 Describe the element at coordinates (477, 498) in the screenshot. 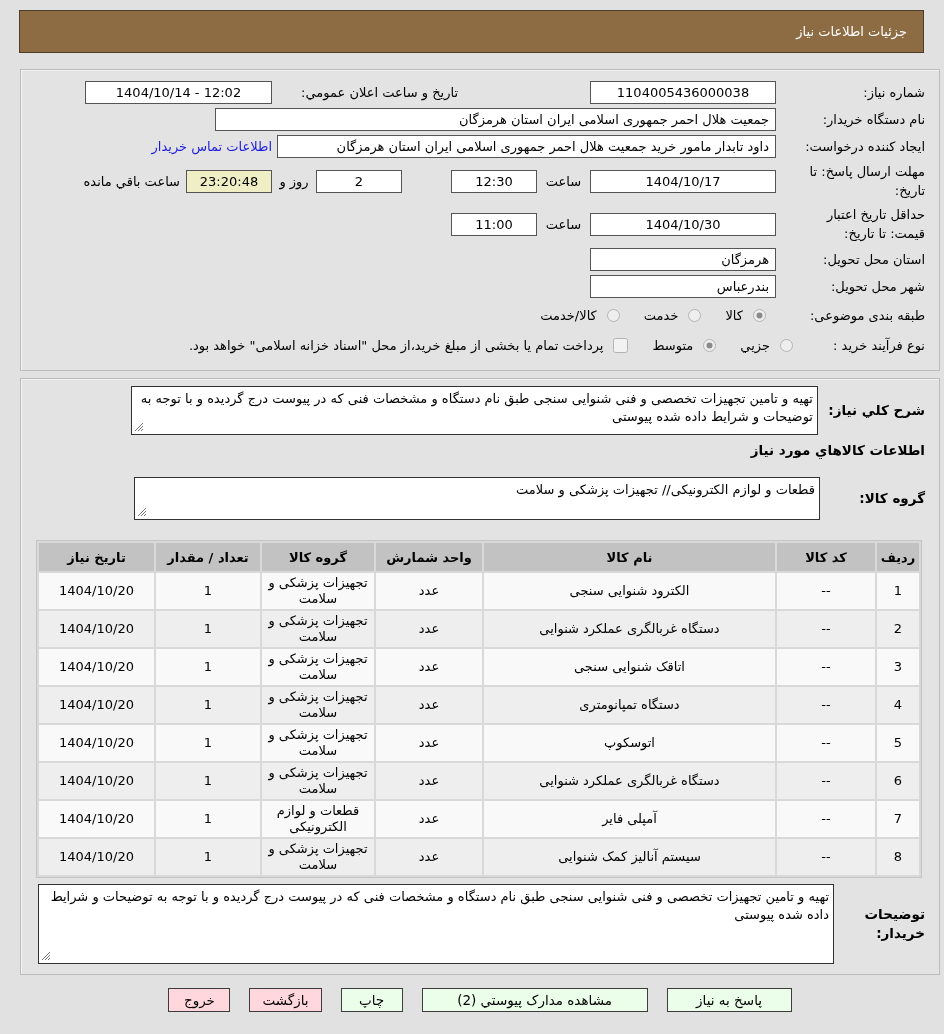

I see `goods-group-field: قطعات و لوازم الکترونیکی// تجهیزات پزشکی و سلامت` at that location.